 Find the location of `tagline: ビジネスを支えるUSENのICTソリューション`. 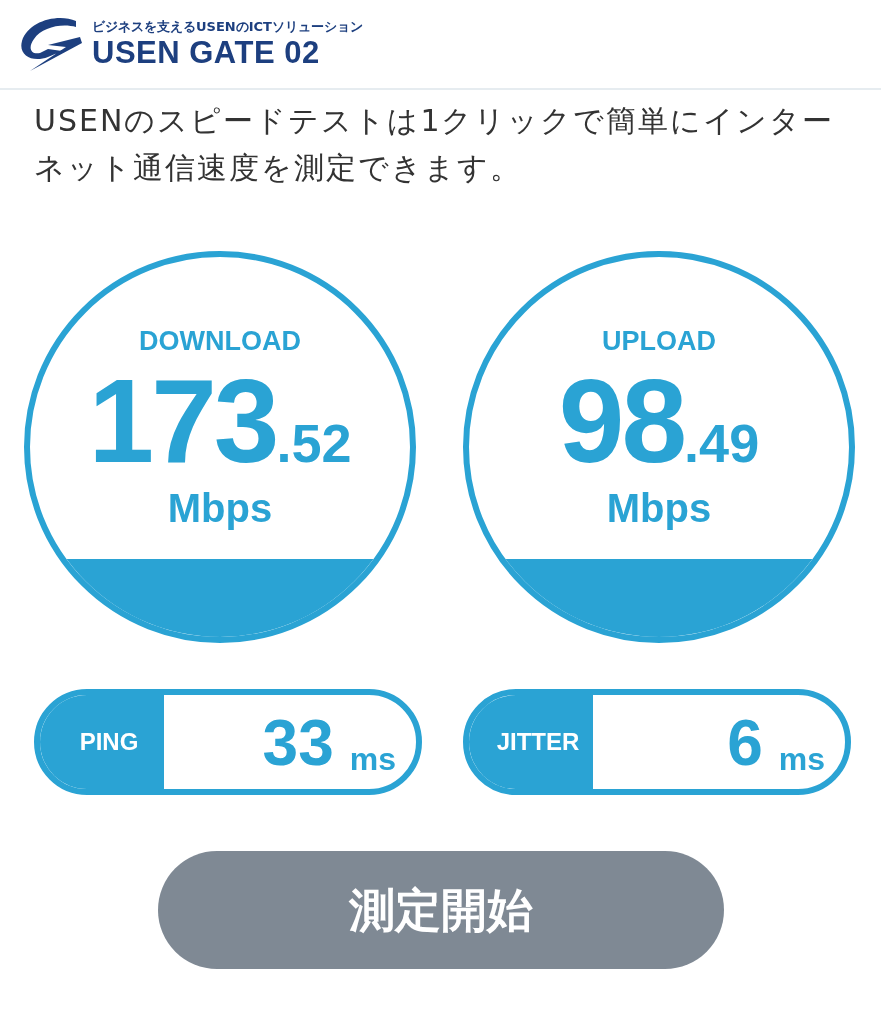

tagline: ビジネスを支えるUSENのICTソリューション is located at coordinates (227, 26).